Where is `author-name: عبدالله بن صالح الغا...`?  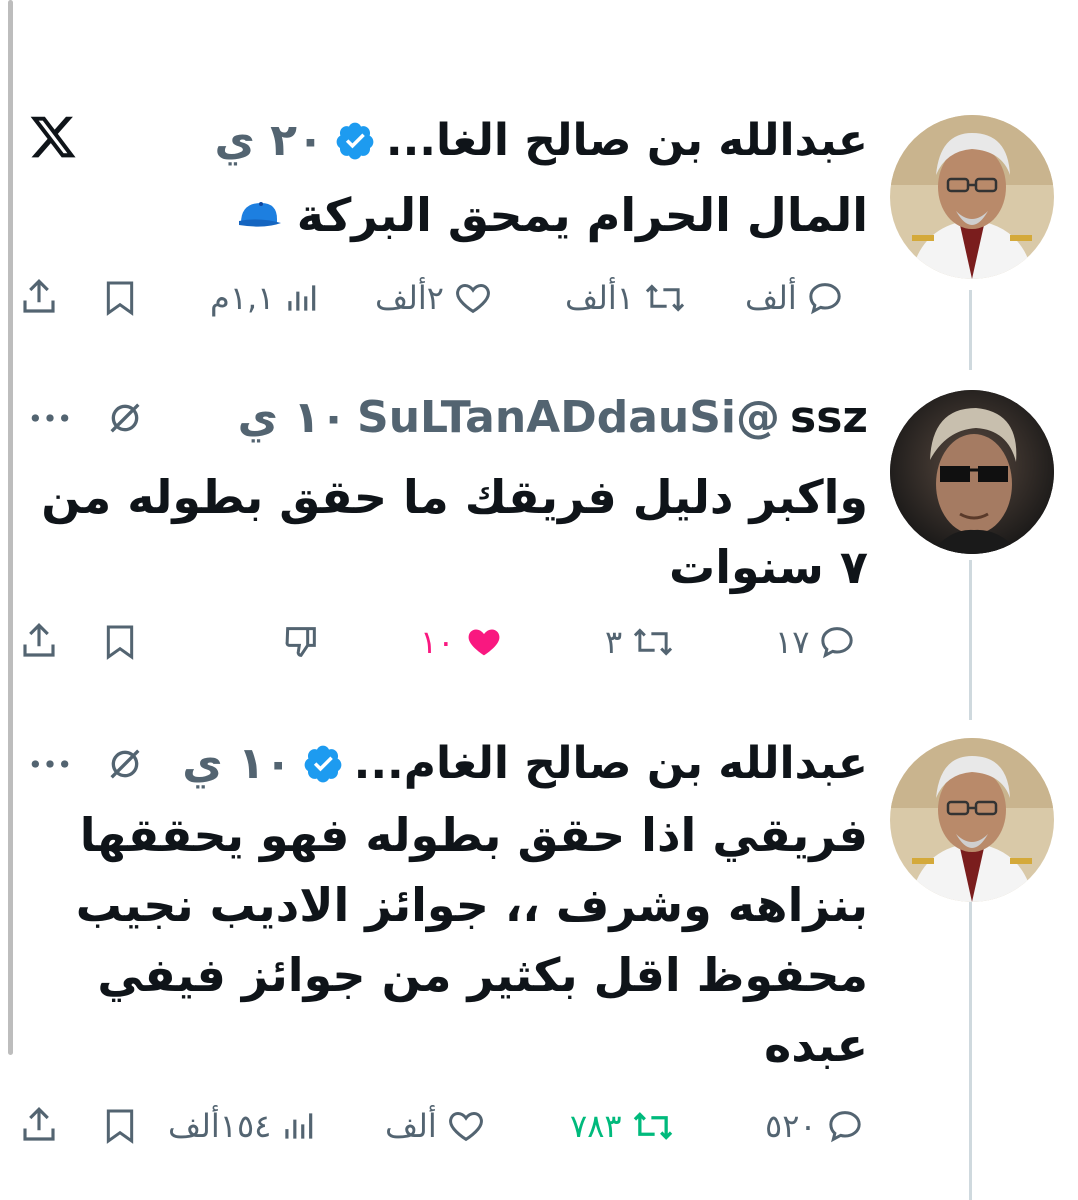 author-name: عبدالله بن صالح الغا... is located at coordinates (627, 140).